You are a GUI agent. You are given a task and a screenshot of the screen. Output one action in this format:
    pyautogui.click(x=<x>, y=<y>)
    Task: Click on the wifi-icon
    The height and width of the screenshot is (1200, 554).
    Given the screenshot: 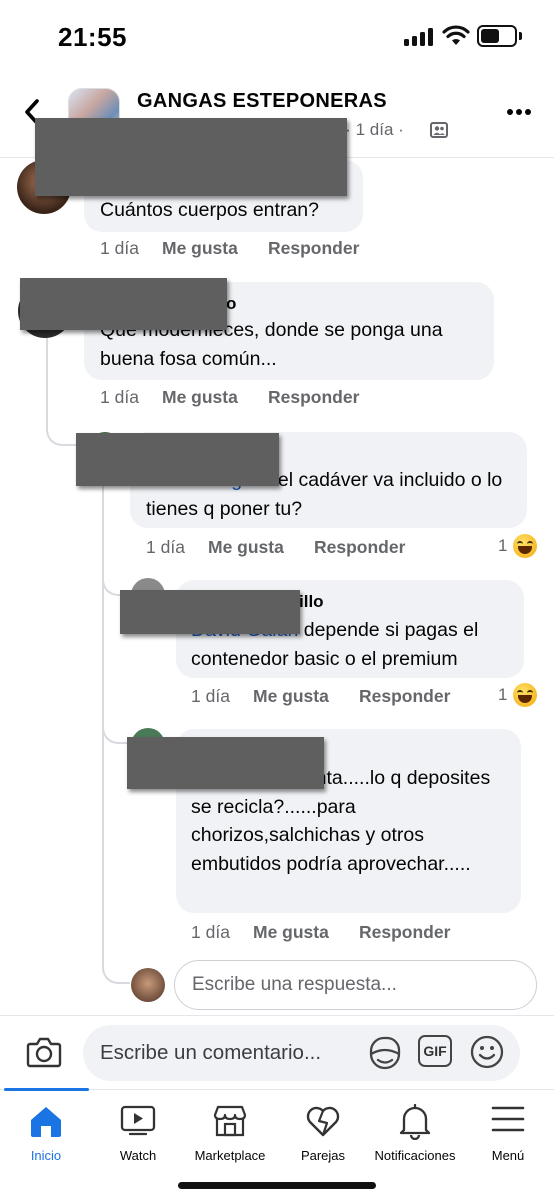 What is the action you would take?
    pyautogui.click(x=456, y=35)
    